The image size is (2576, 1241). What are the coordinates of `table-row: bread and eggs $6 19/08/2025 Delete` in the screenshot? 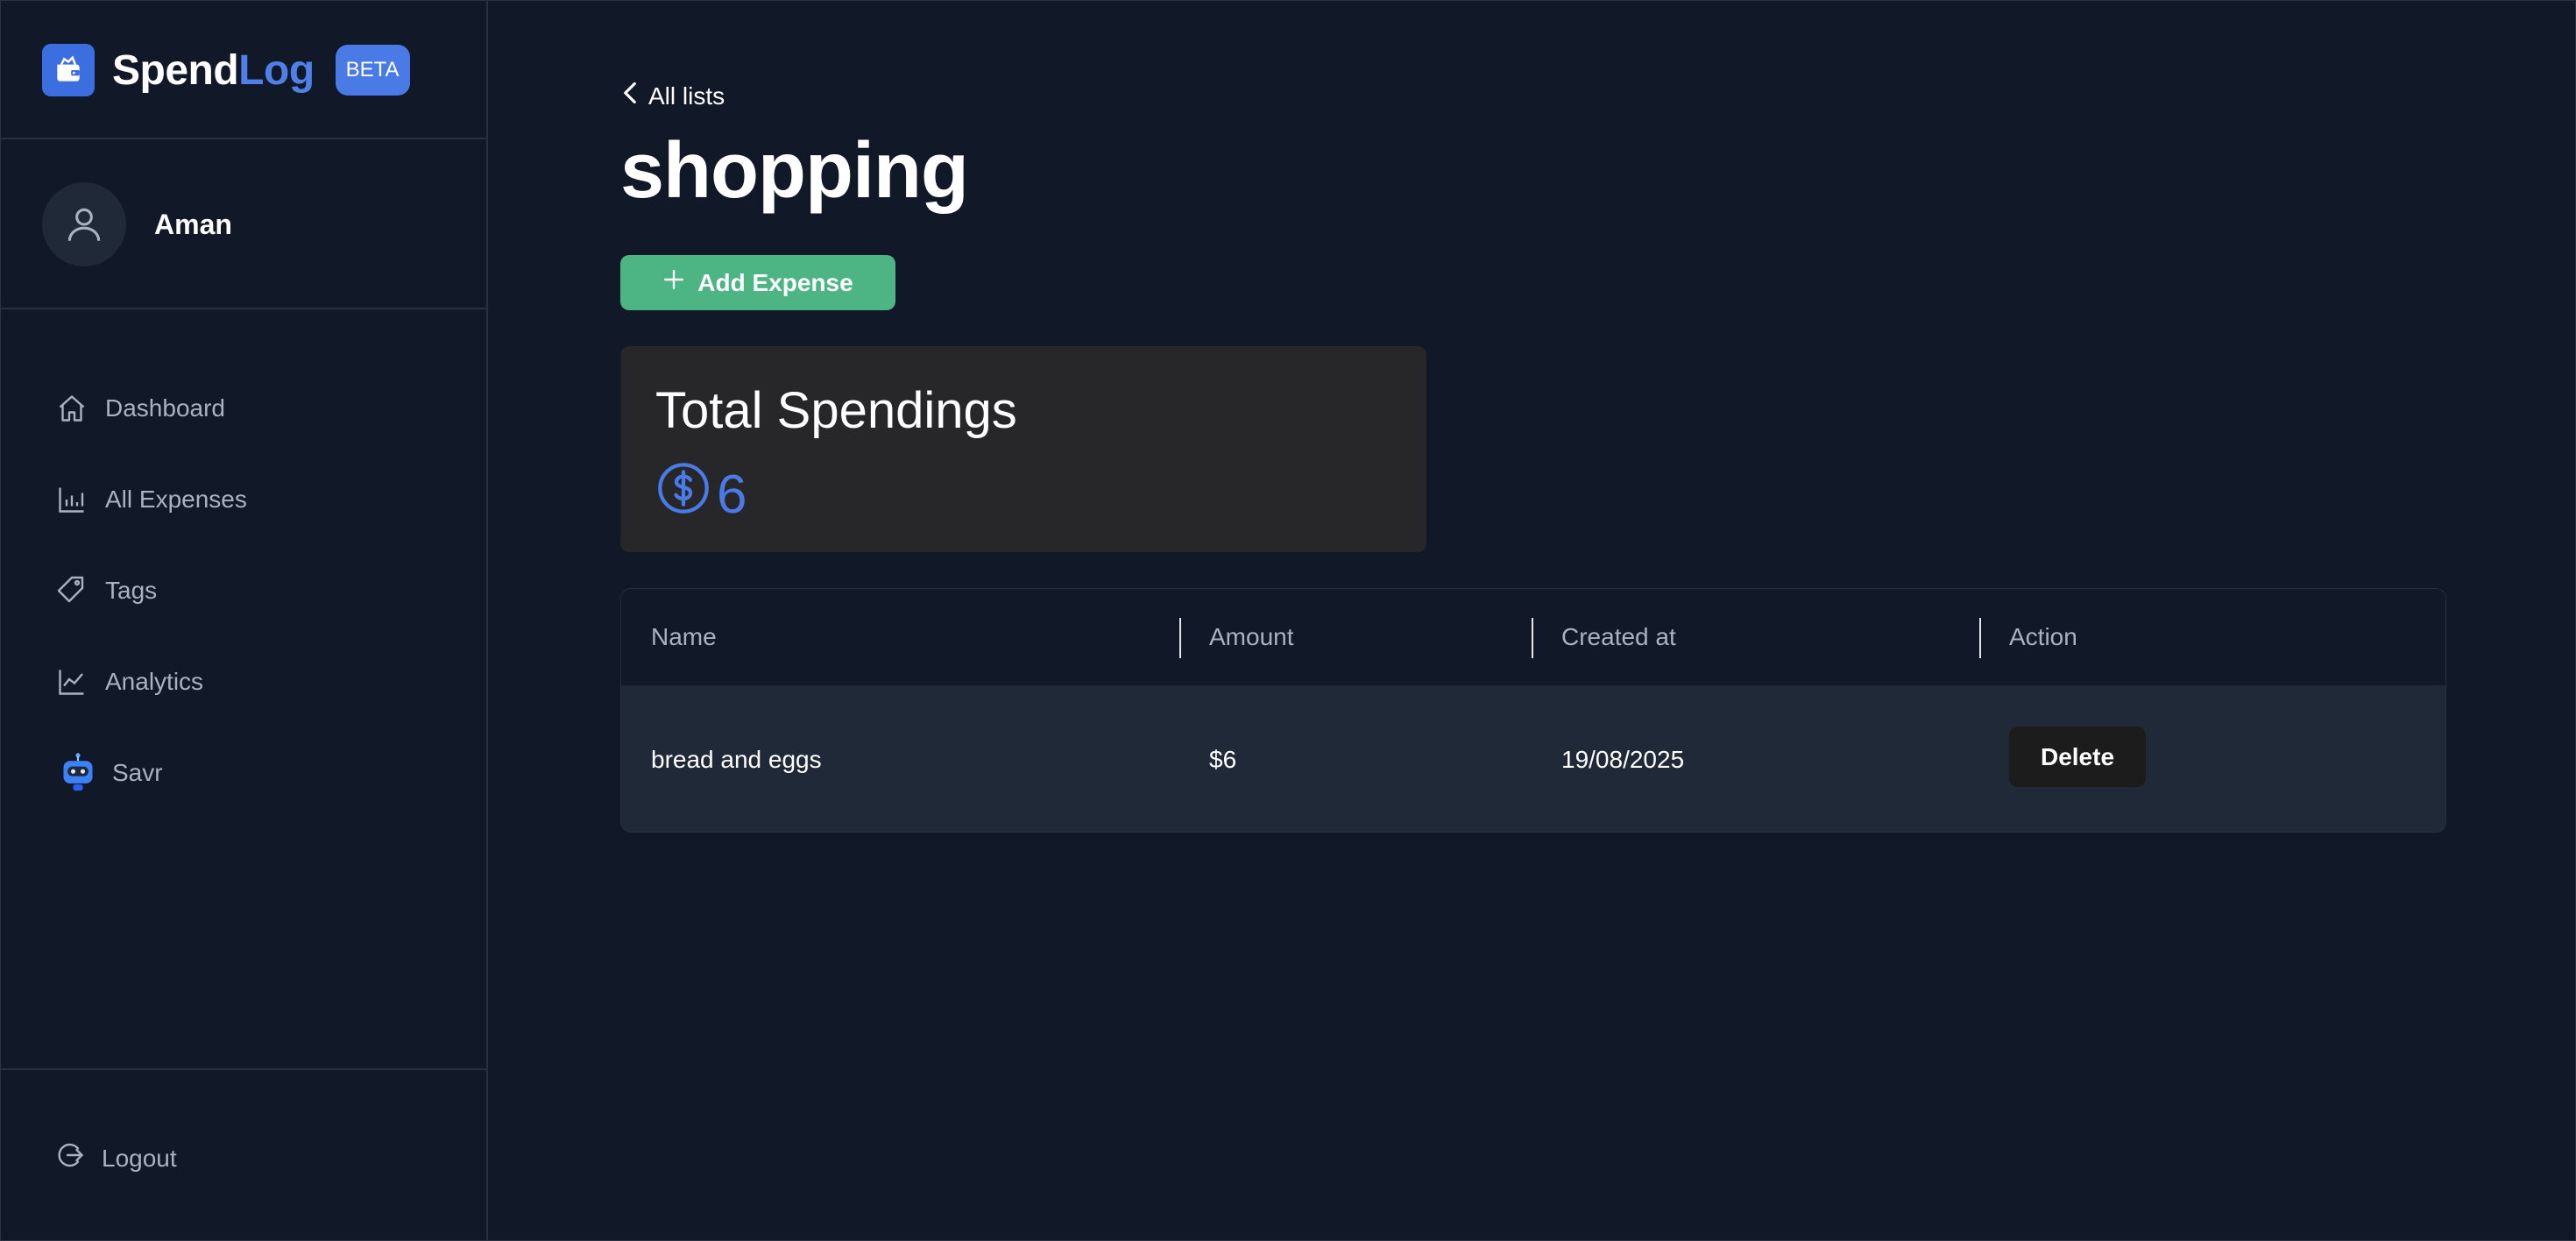 It's located at (1533, 758).